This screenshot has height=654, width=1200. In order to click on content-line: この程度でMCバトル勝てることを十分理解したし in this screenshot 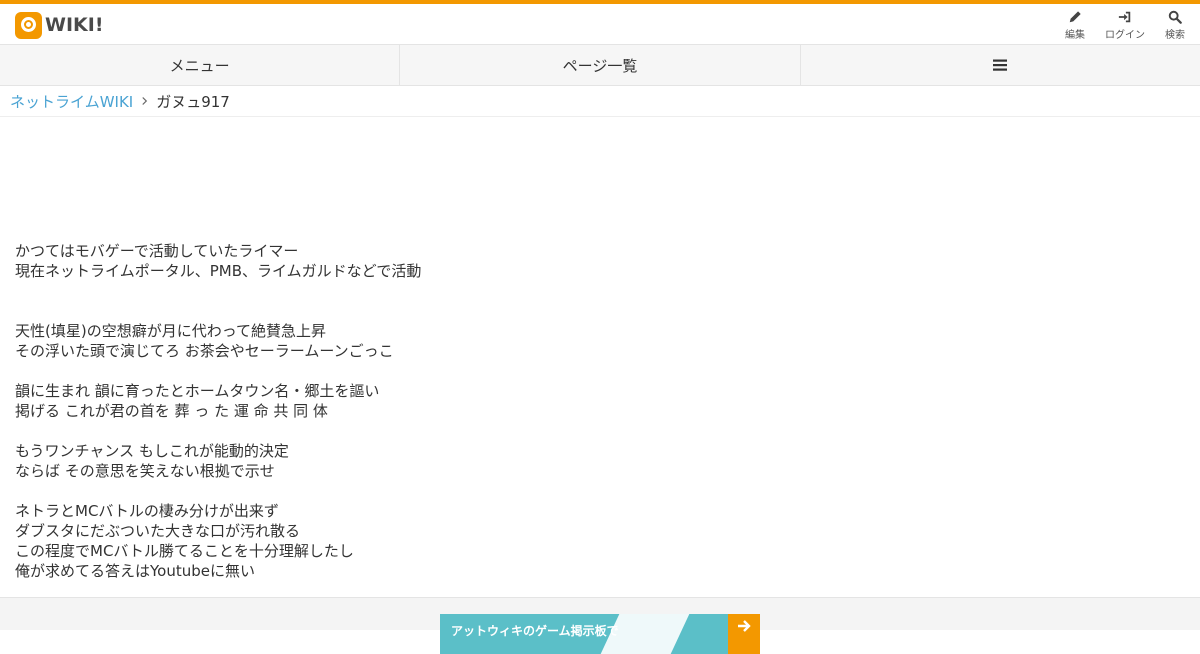, I will do `click(184, 551)`.